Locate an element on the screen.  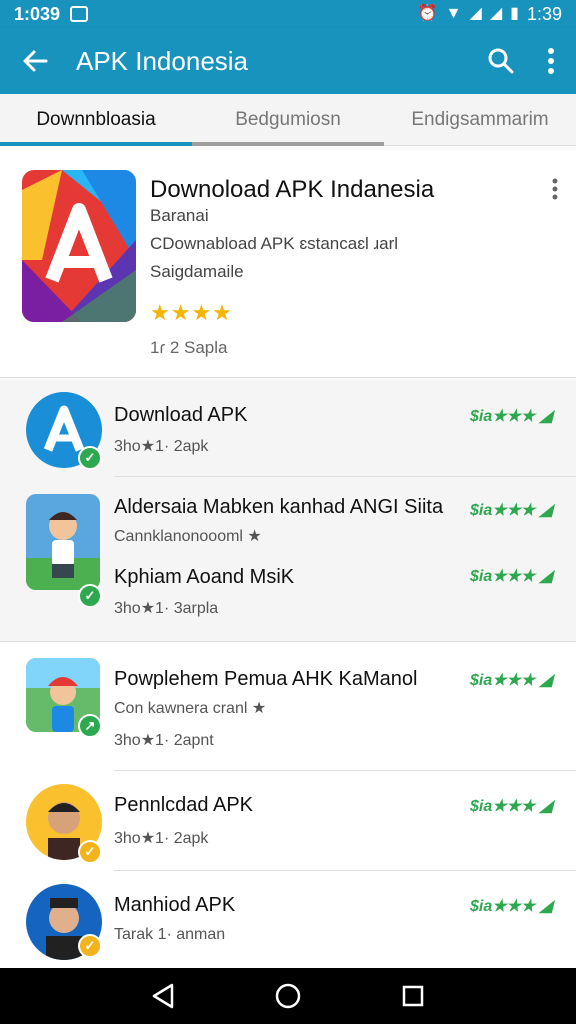
back-button is located at coordinates (35, 61).